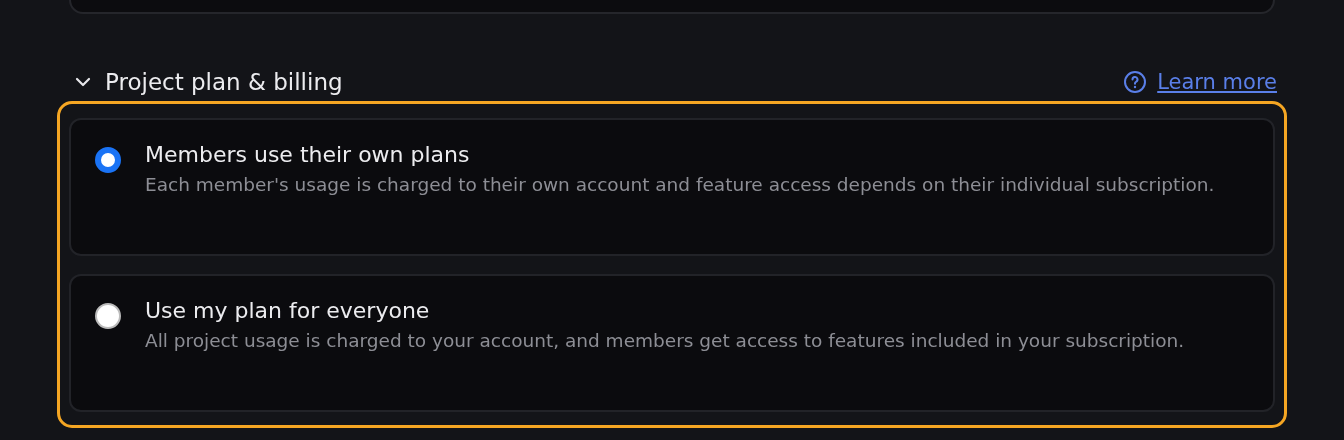 Image resolution: width=1344 pixels, height=440 pixels. I want to click on help-icon, so click(1135, 82).